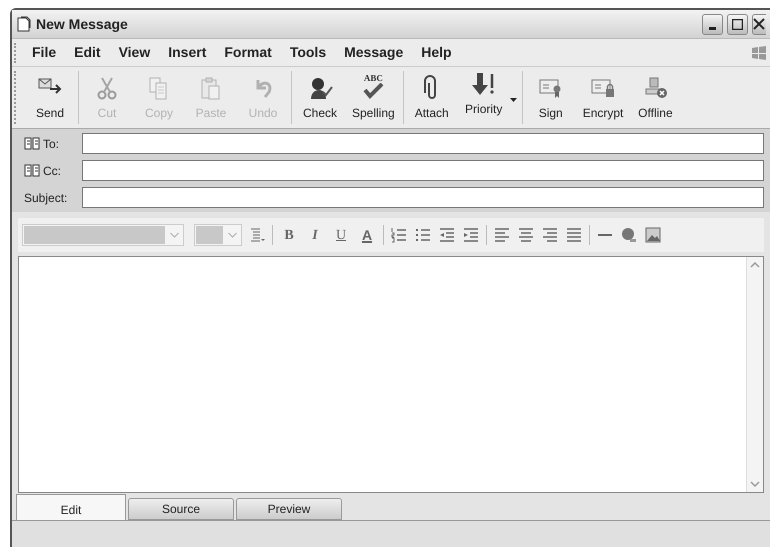  What do you see at coordinates (82, 24) in the screenshot?
I see `window-title: New Message` at bounding box center [82, 24].